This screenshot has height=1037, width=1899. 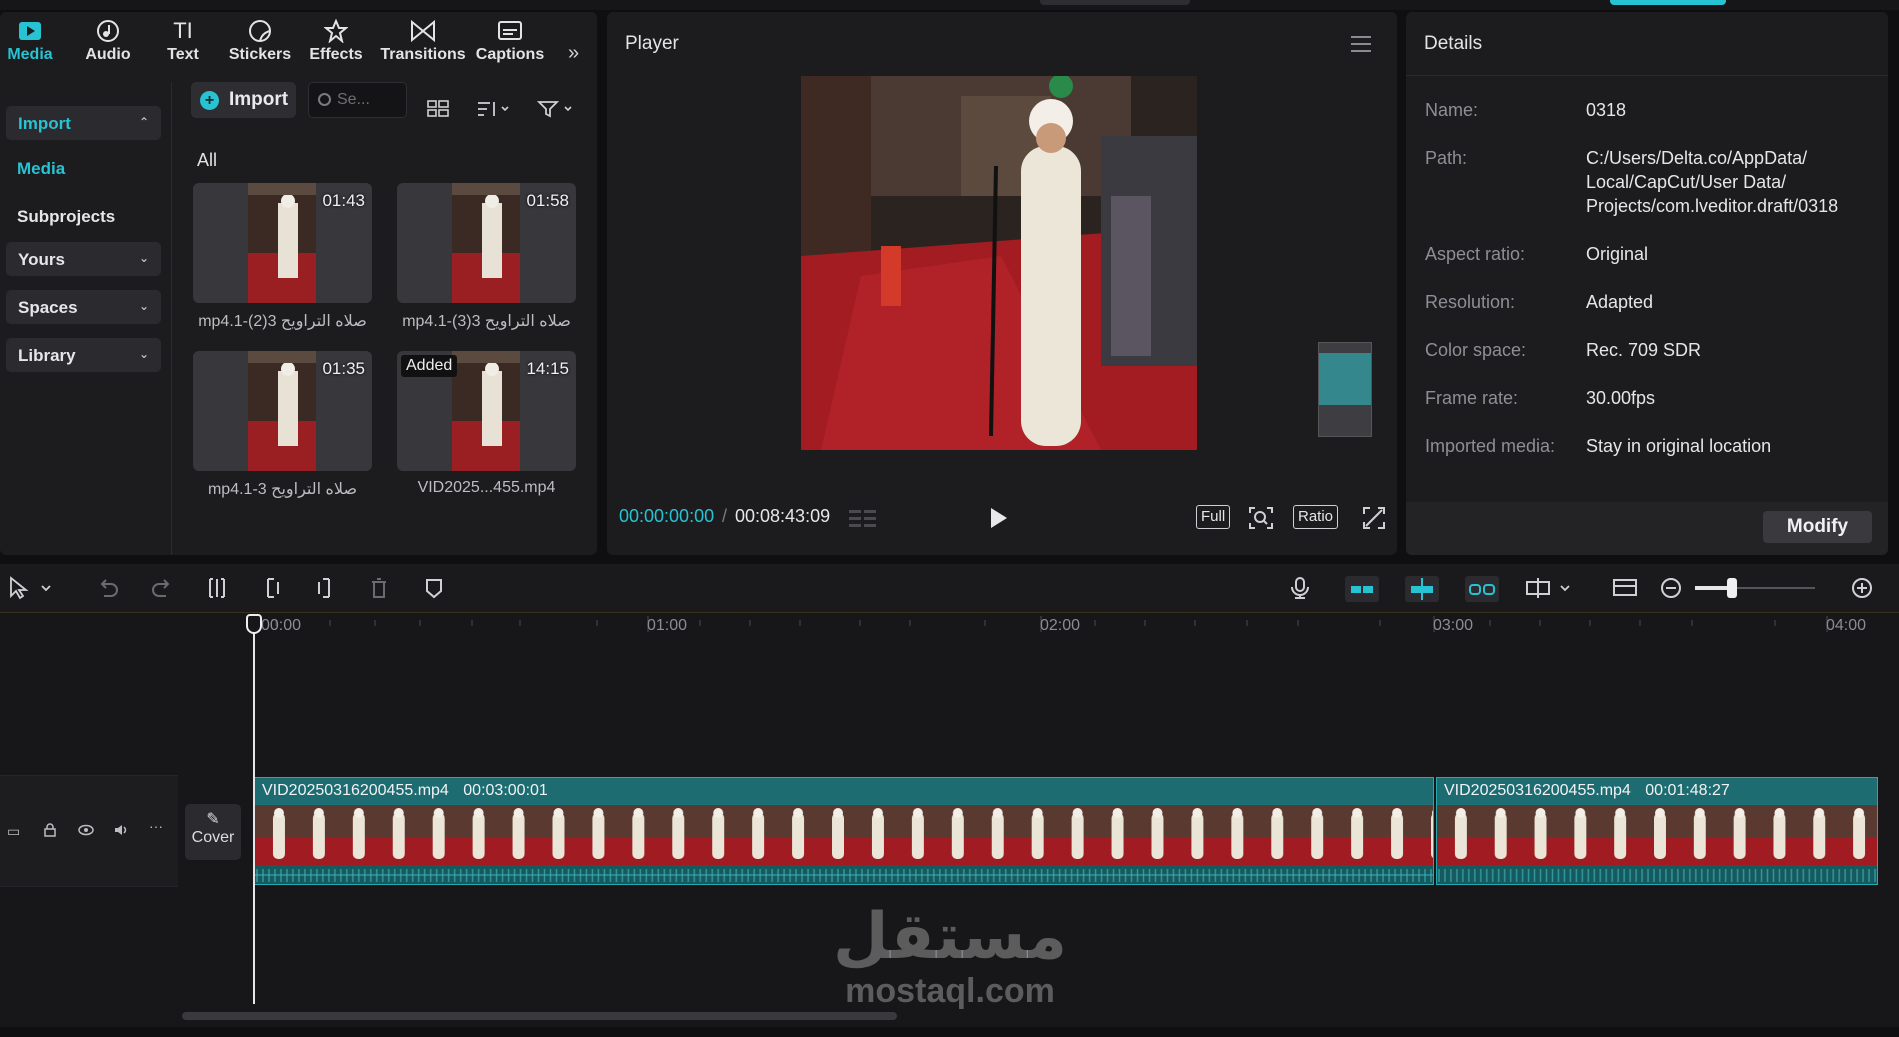 I want to click on tab-captions: Captions, so click(x=510, y=44).